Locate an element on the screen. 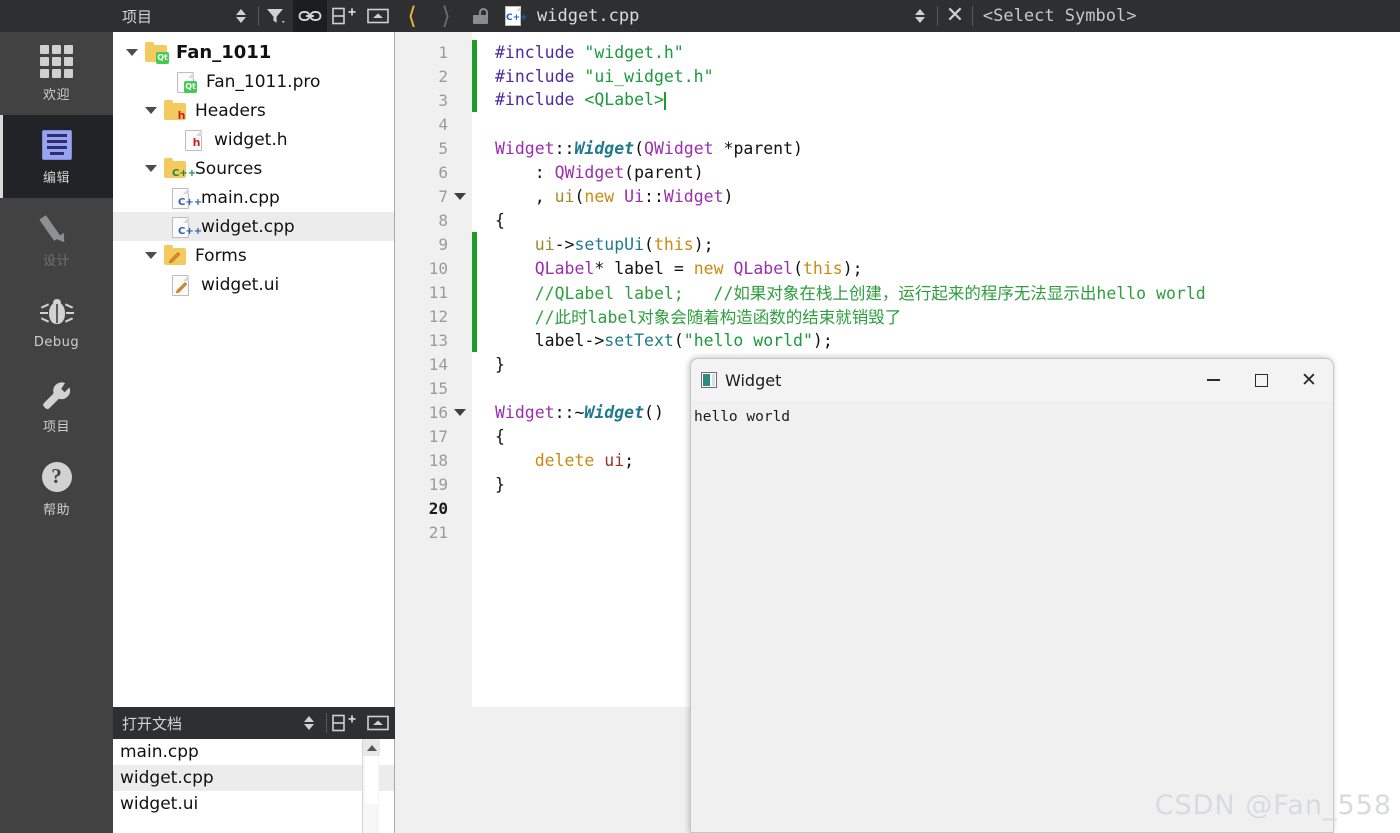 The image size is (1400, 833). tree-item-widget-cpp: C++ widget.cpp is located at coordinates (253, 226).